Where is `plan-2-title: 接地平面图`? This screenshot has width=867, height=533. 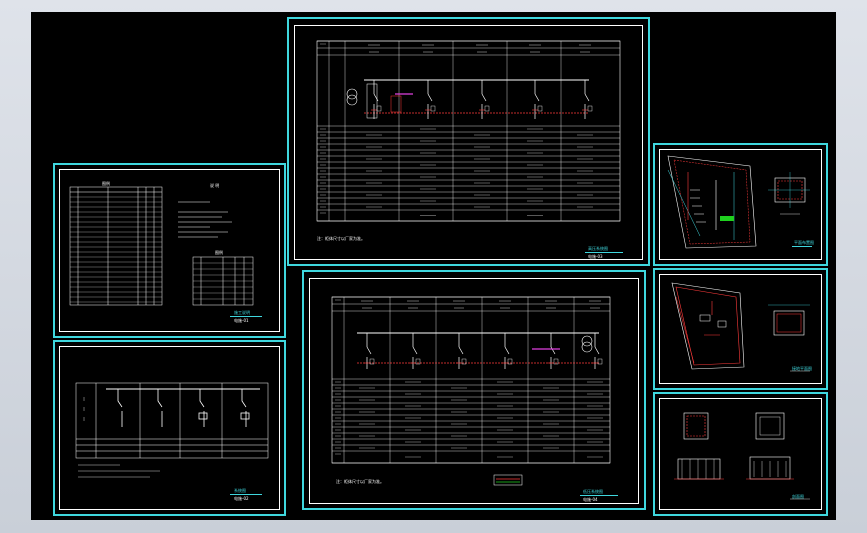 plan-2-title: 接地平面图 is located at coordinates (802, 368).